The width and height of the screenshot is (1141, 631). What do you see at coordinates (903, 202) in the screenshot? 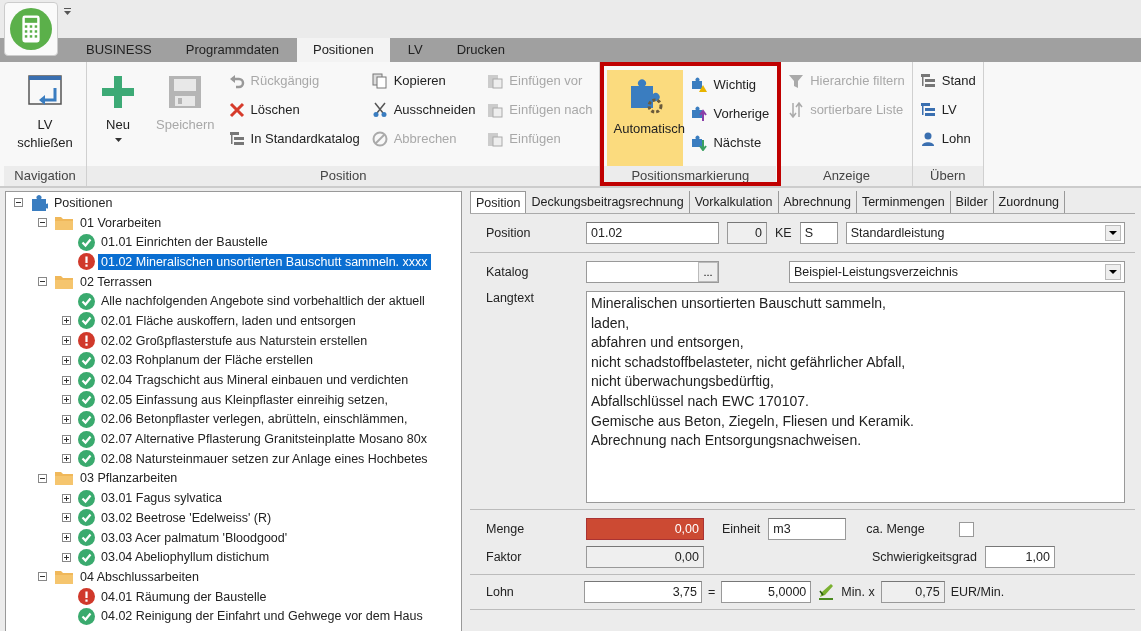
I see `tab: Terminmengen` at bounding box center [903, 202].